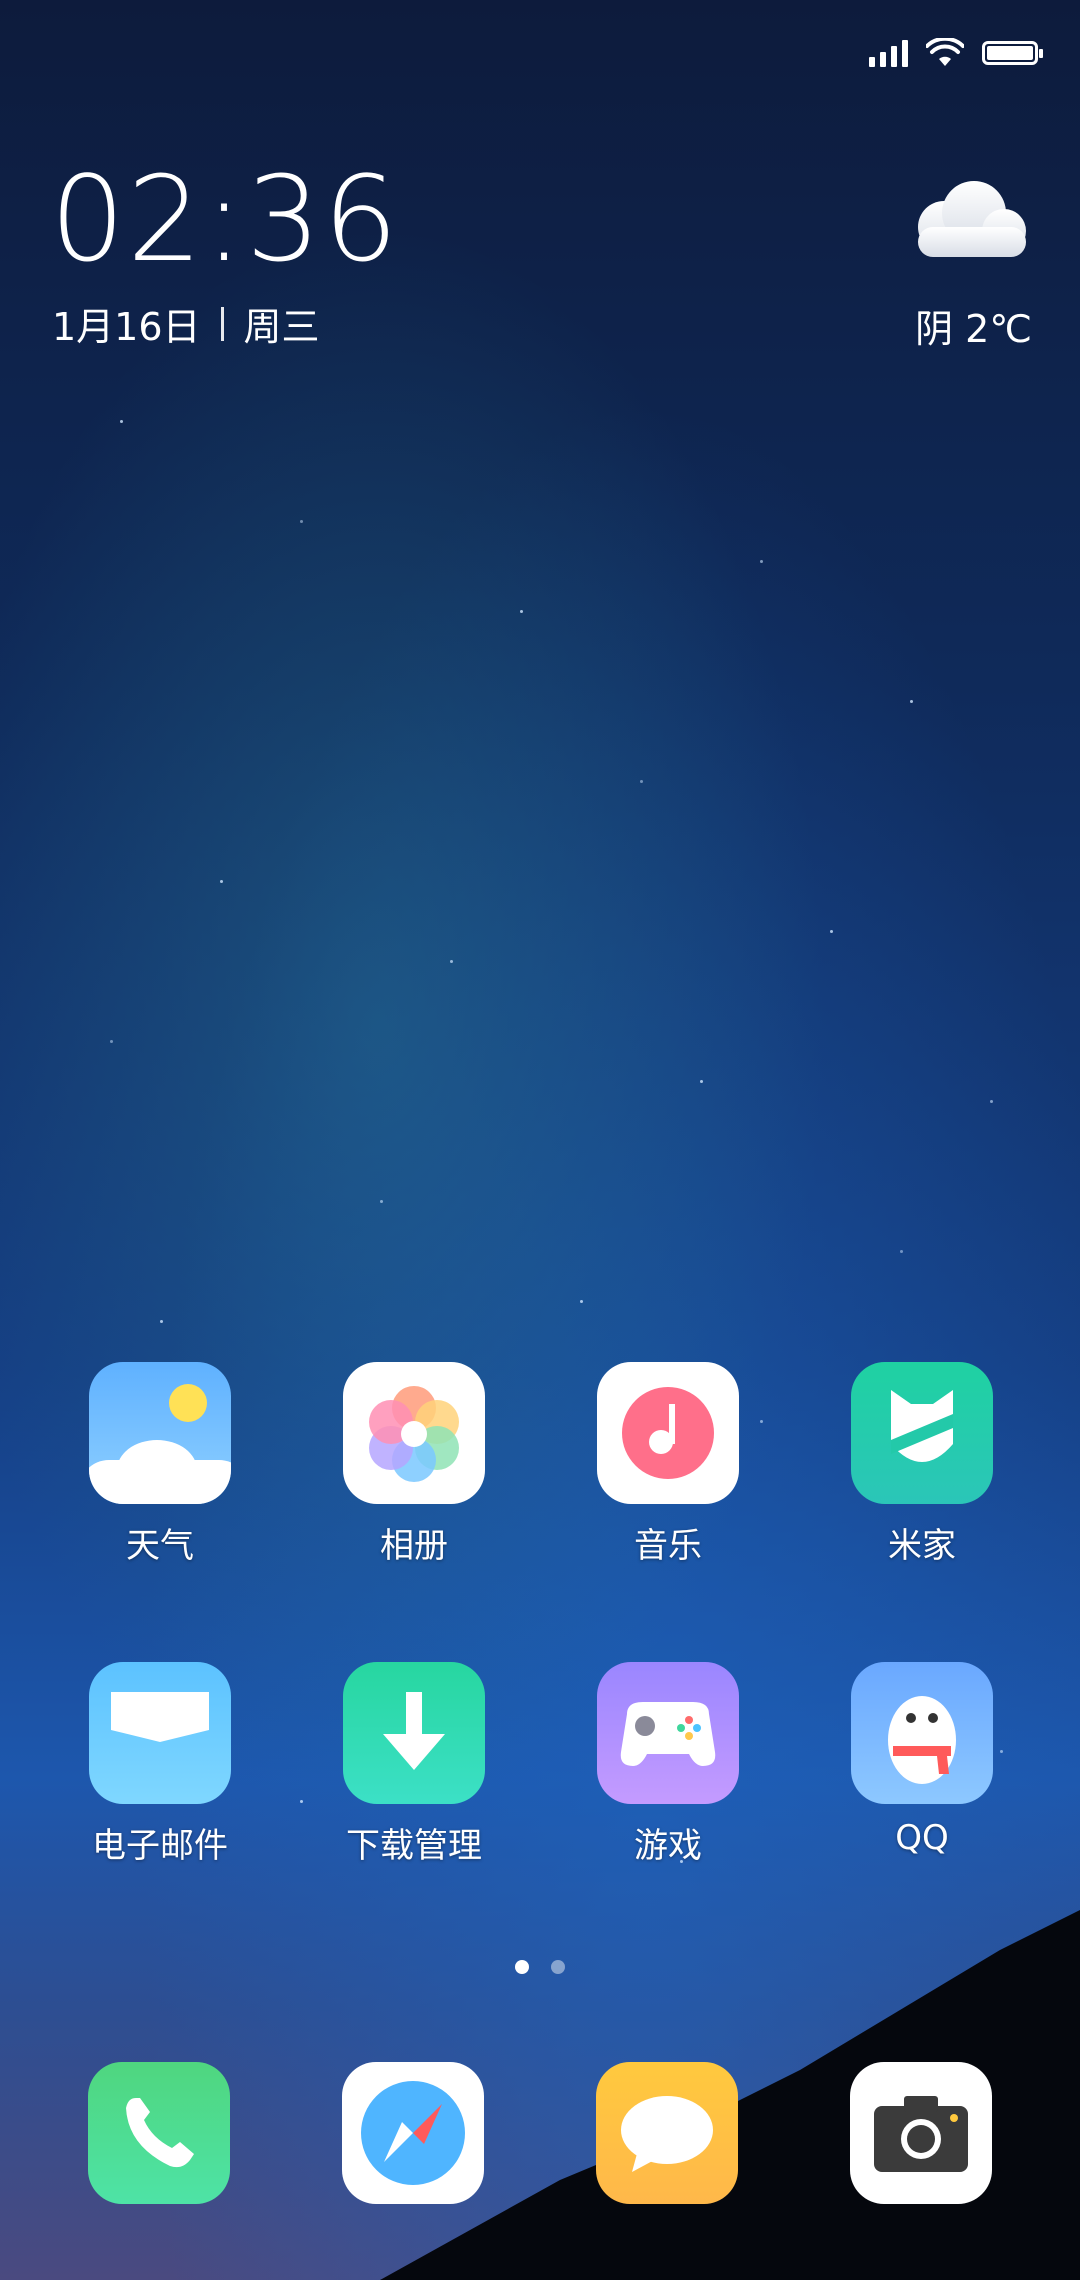  What do you see at coordinates (281, 327) in the screenshot?
I see `weekday-label: 周三` at bounding box center [281, 327].